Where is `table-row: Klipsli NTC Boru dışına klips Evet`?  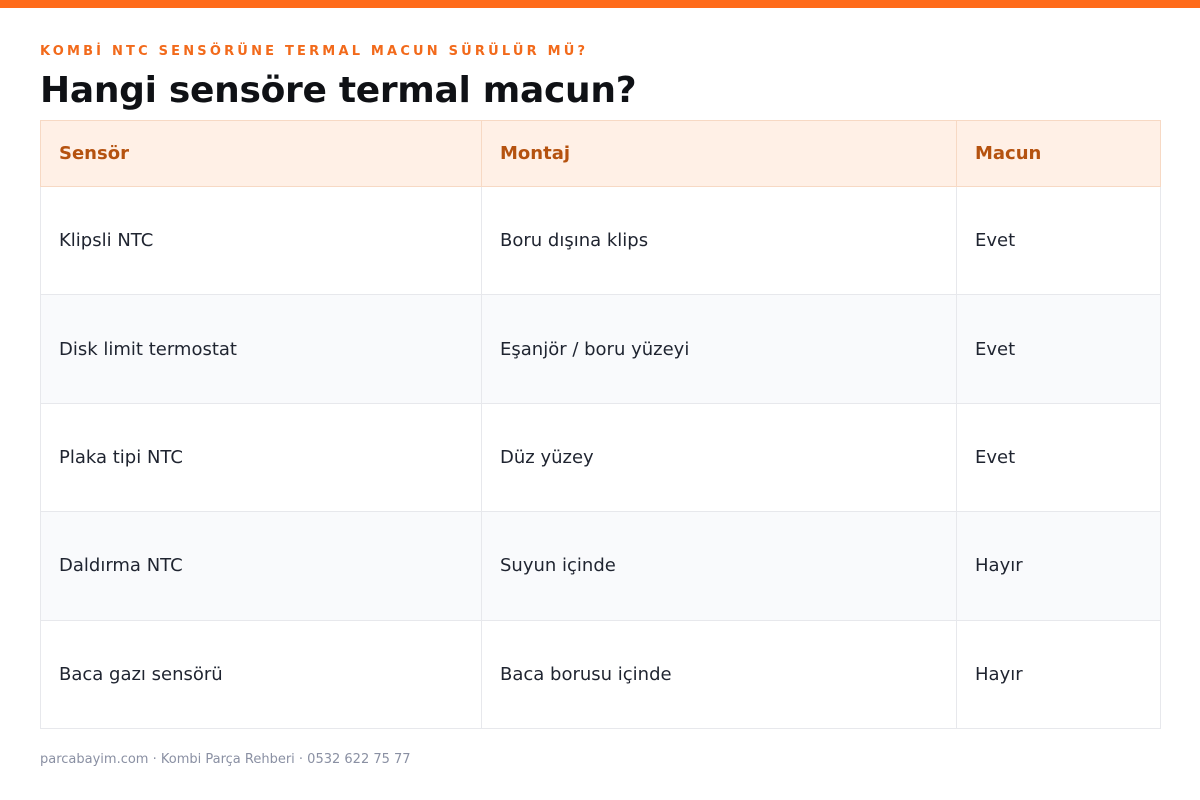 table-row: Klipsli NTC Boru dışına klips Evet is located at coordinates (600, 240).